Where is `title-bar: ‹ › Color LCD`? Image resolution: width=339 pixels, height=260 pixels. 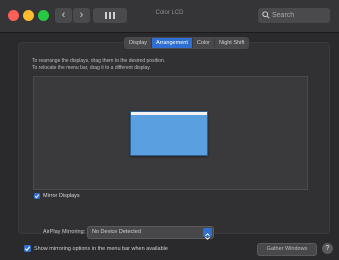
title-bar: ‹ › Color LCD is located at coordinates (169, 16).